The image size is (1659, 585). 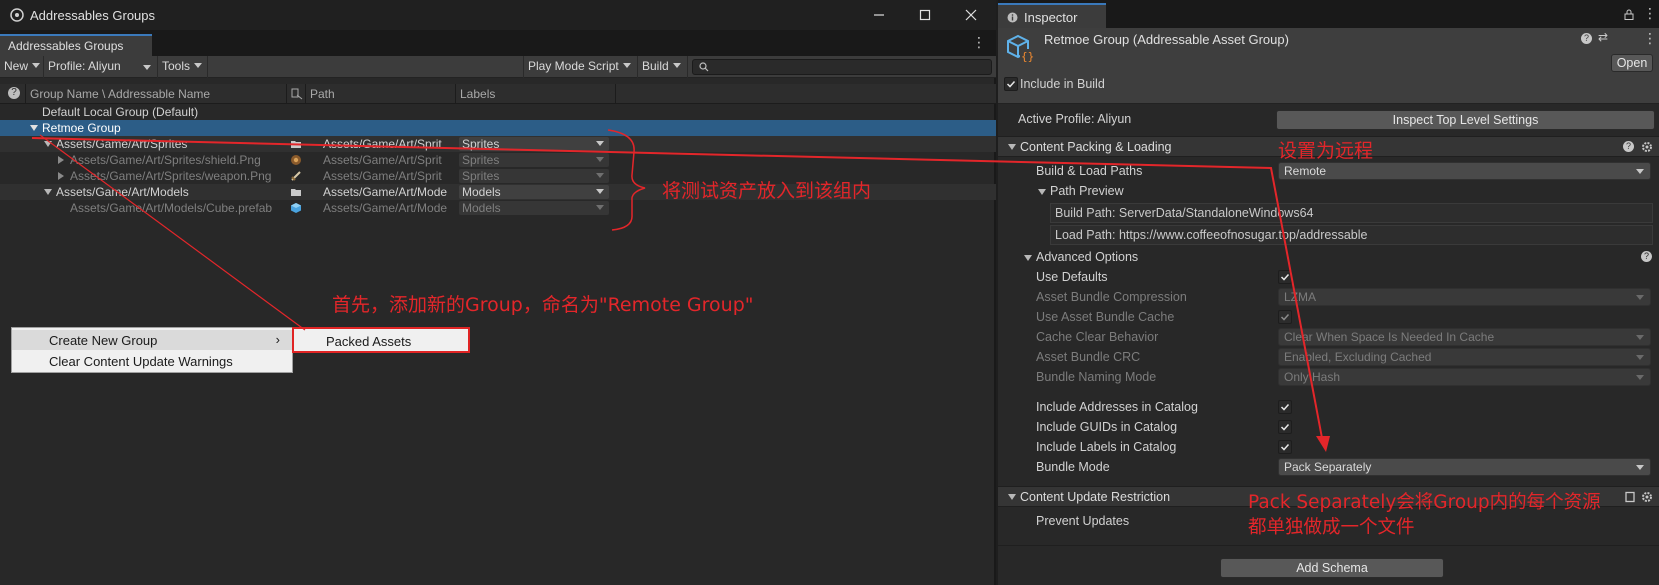 I want to click on maximize-icon, so click(x=925, y=15).